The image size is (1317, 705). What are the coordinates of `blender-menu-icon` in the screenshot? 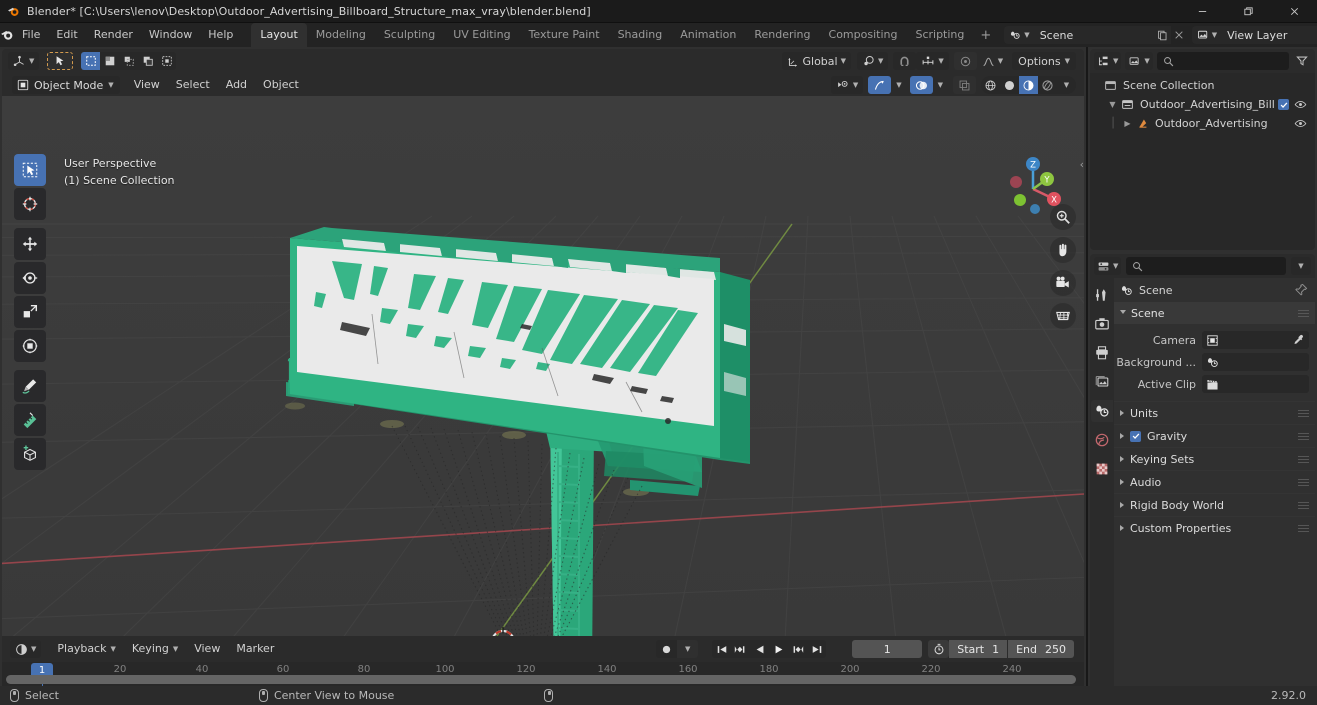 It's located at (7, 35).